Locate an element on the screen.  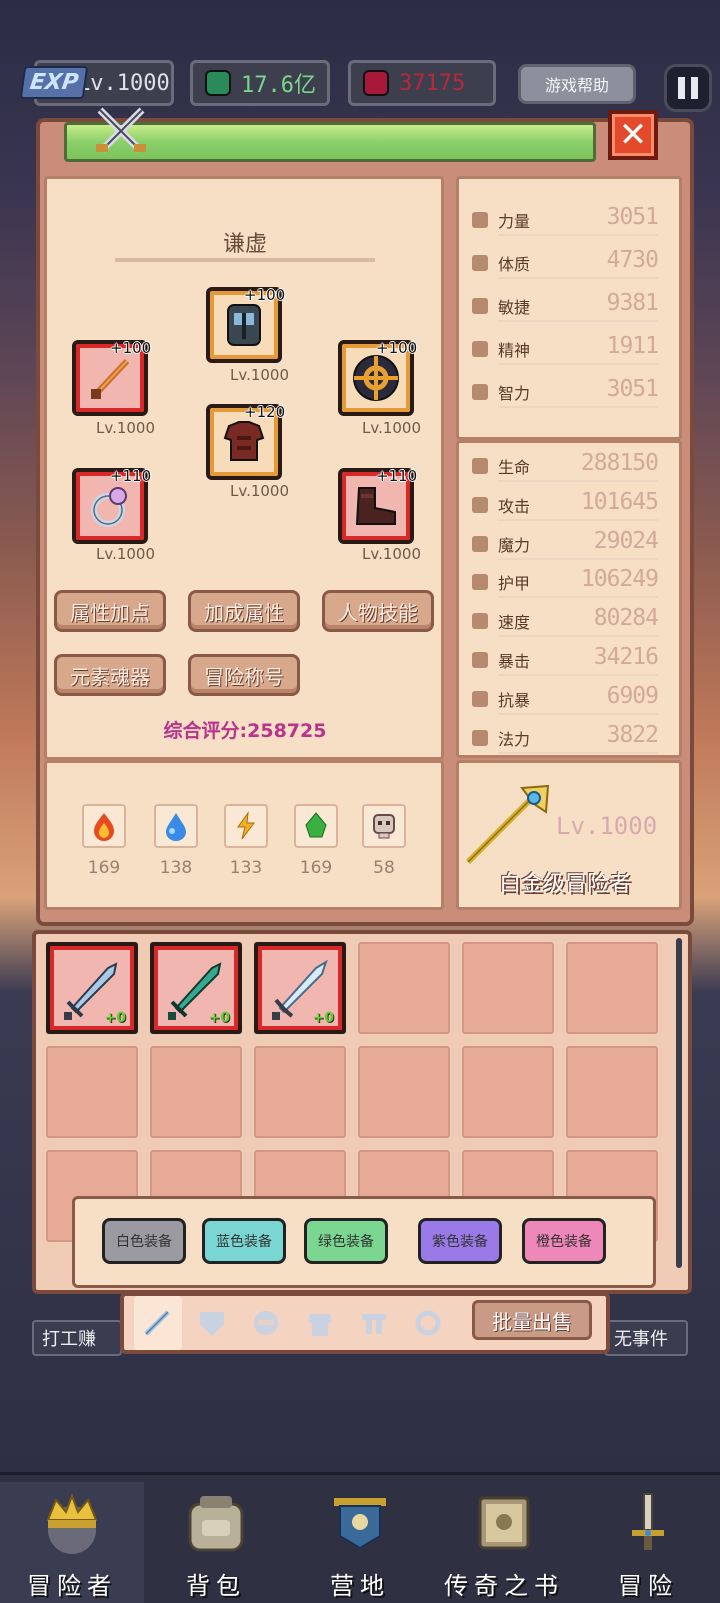
gem-display: 37175 is located at coordinates (422, 83).